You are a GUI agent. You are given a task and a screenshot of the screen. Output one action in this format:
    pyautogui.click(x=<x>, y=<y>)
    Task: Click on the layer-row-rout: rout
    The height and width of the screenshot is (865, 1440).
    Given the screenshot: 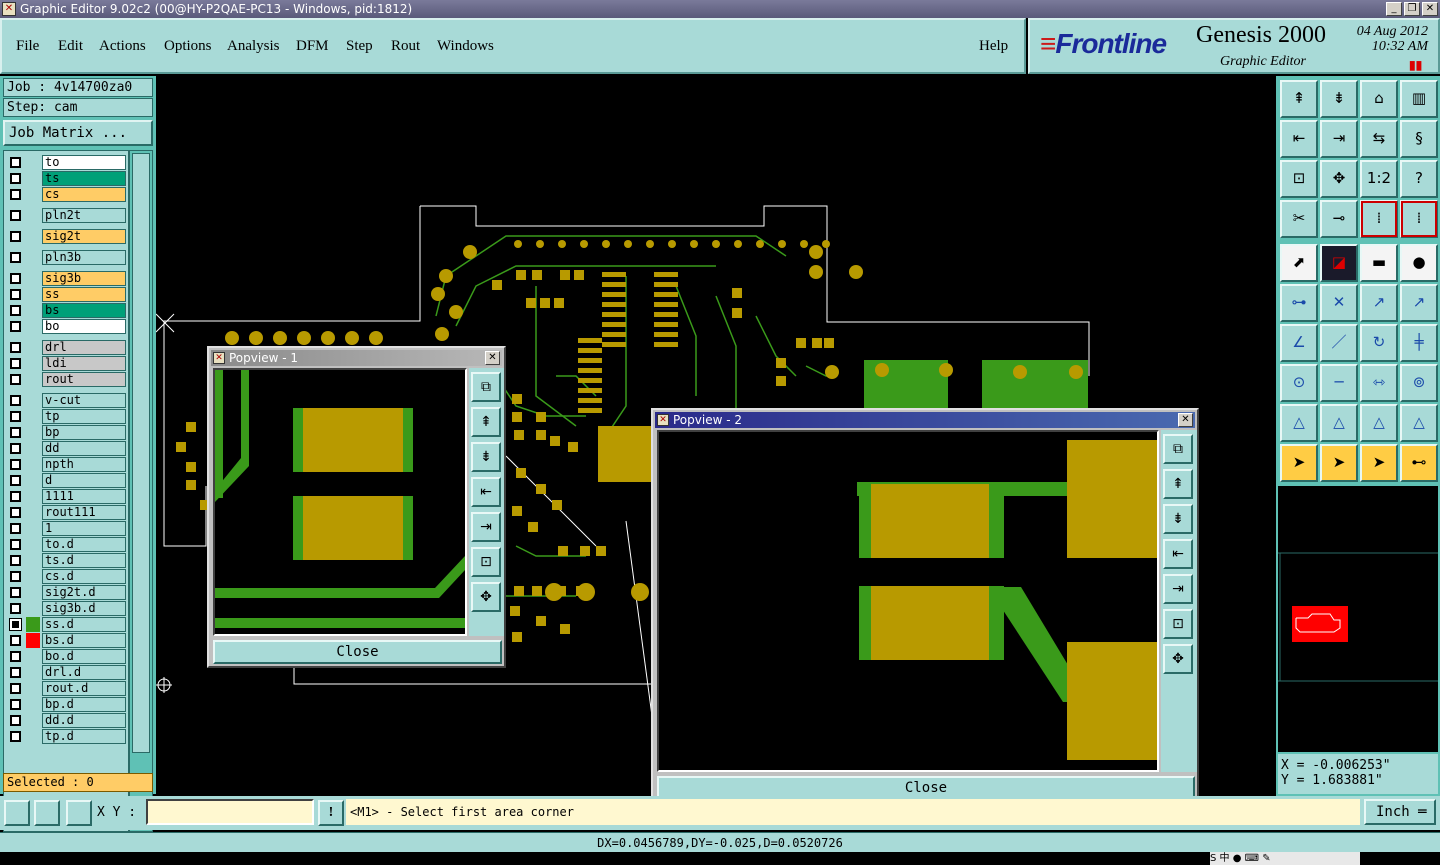 What is the action you would take?
    pyautogui.click(x=67, y=379)
    